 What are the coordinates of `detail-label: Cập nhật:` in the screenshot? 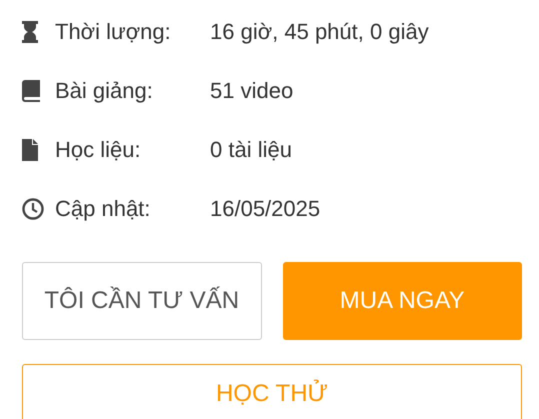 It's located at (103, 209).